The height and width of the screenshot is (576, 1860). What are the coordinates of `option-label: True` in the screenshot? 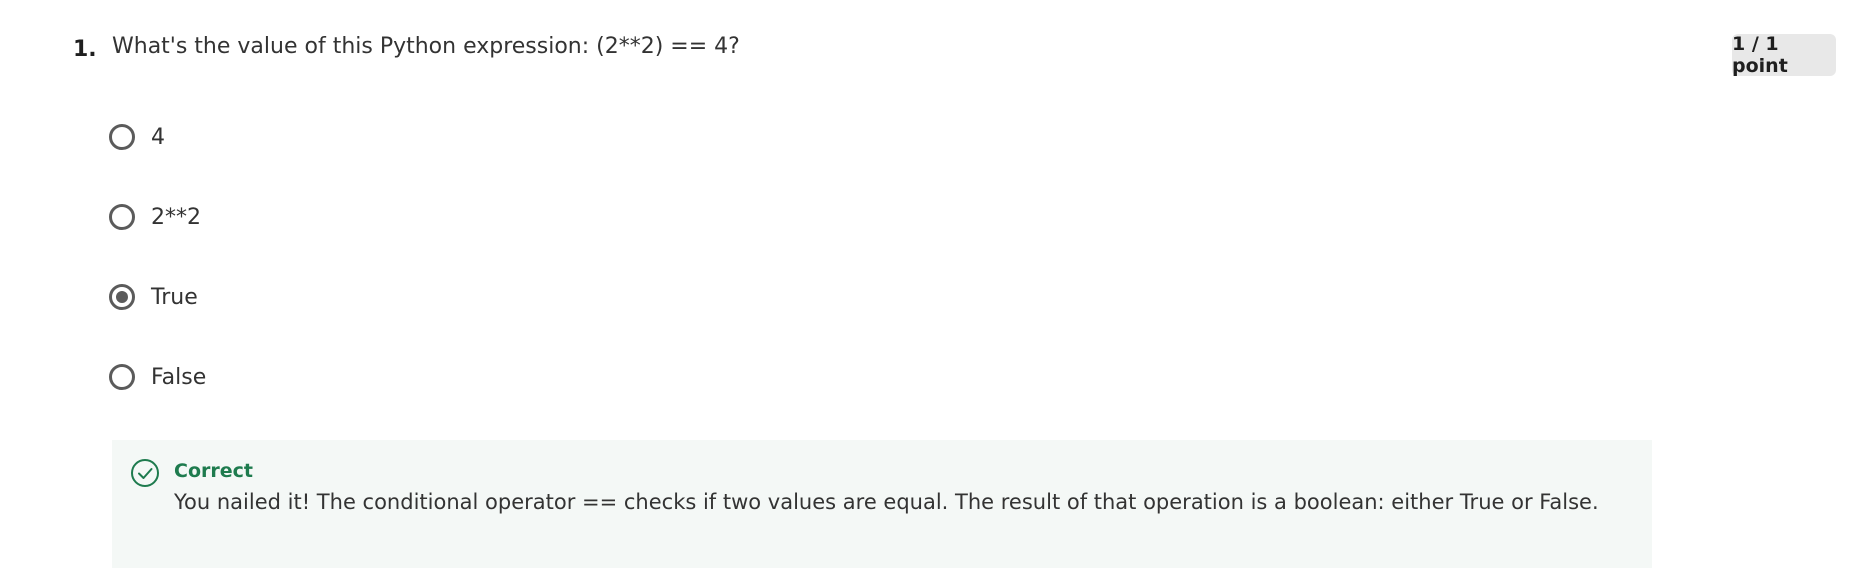 It's located at (174, 297).